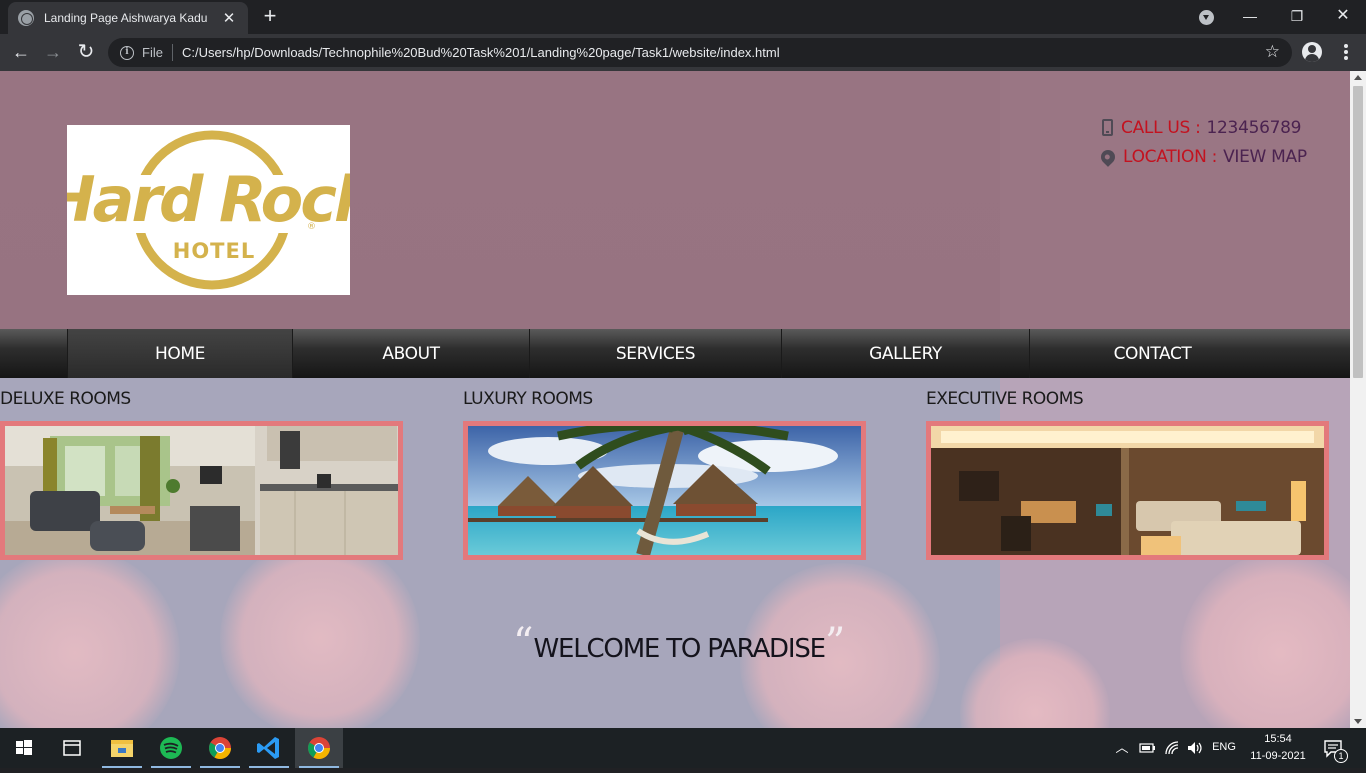 This screenshot has width=1366, height=773. I want to click on globe-icon, so click(26, 18).